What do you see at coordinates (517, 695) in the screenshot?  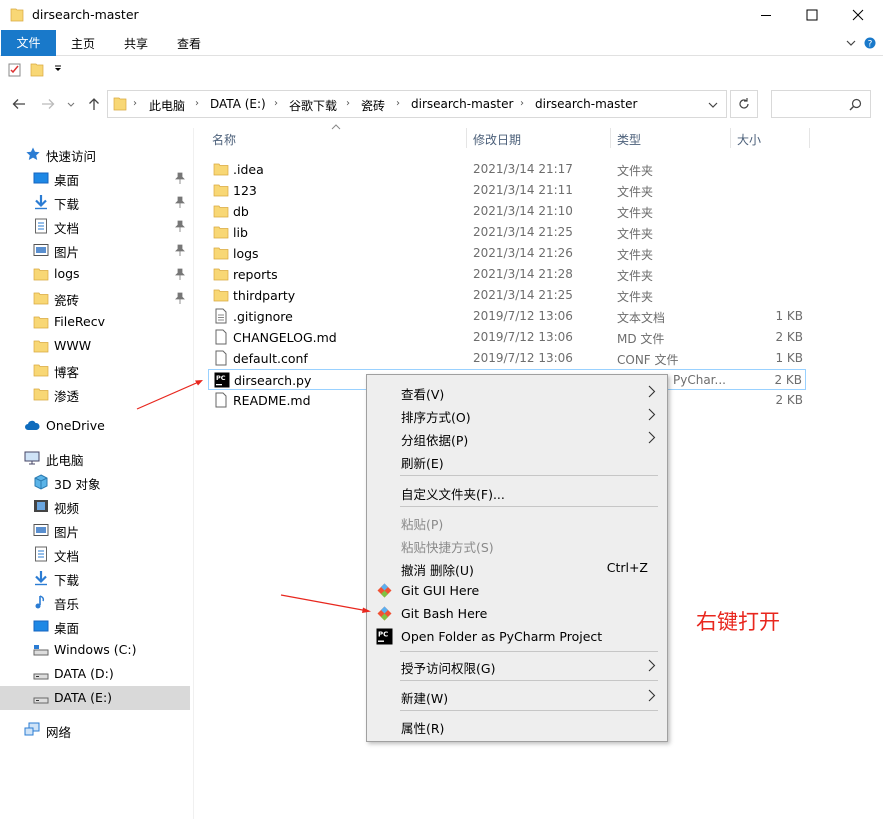 I see `menu-item-new: 新建(W)` at bounding box center [517, 695].